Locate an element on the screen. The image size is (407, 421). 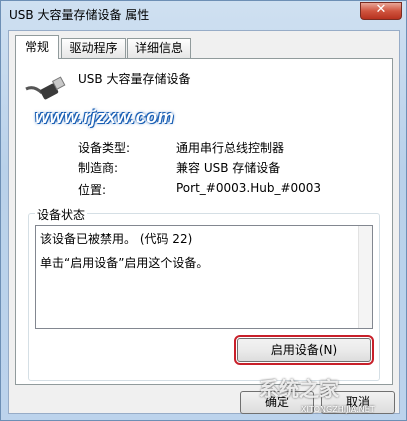
manufacturer-label: 制造商: is located at coordinates (98, 168).